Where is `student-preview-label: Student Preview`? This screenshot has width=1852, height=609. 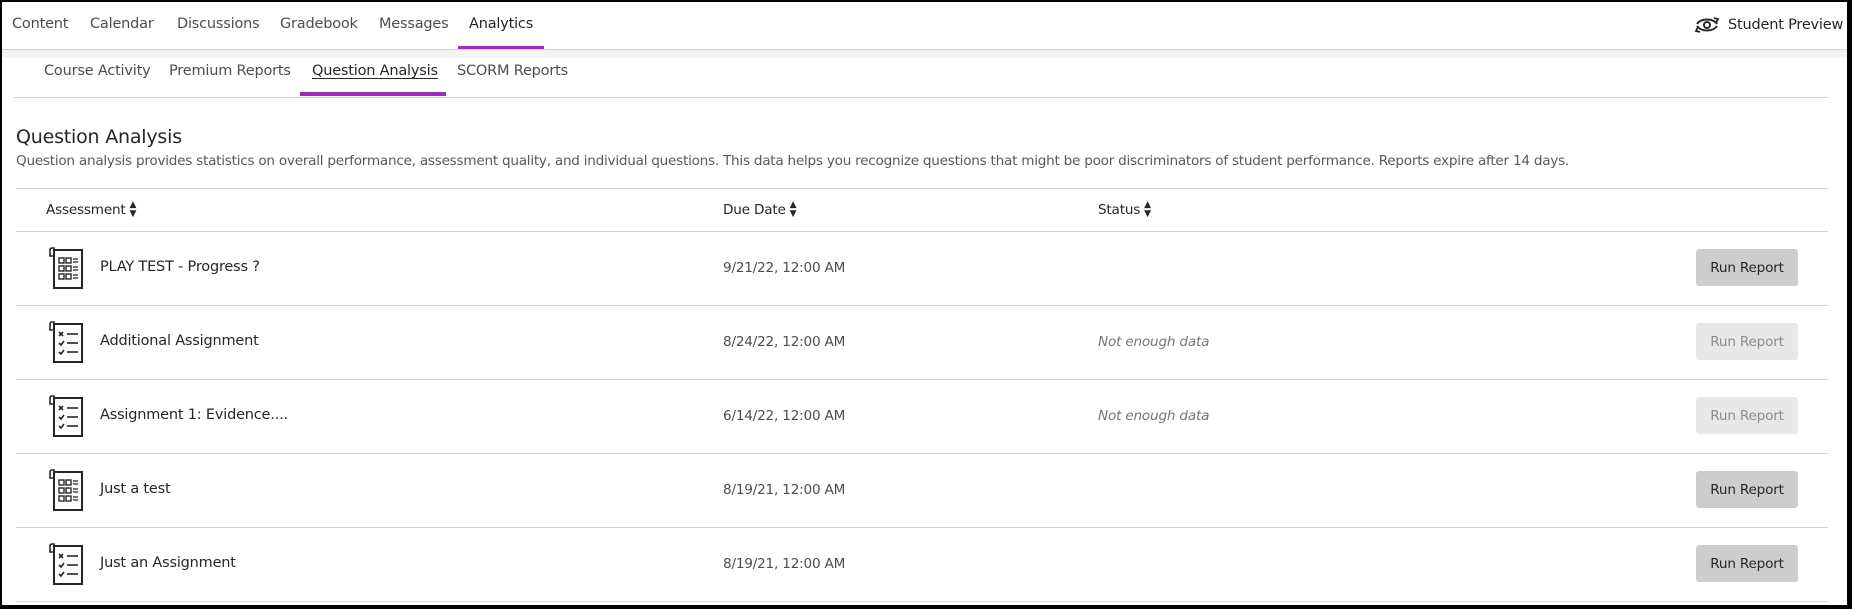 student-preview-label: Student Preview is located at coordinates (1786, 25).